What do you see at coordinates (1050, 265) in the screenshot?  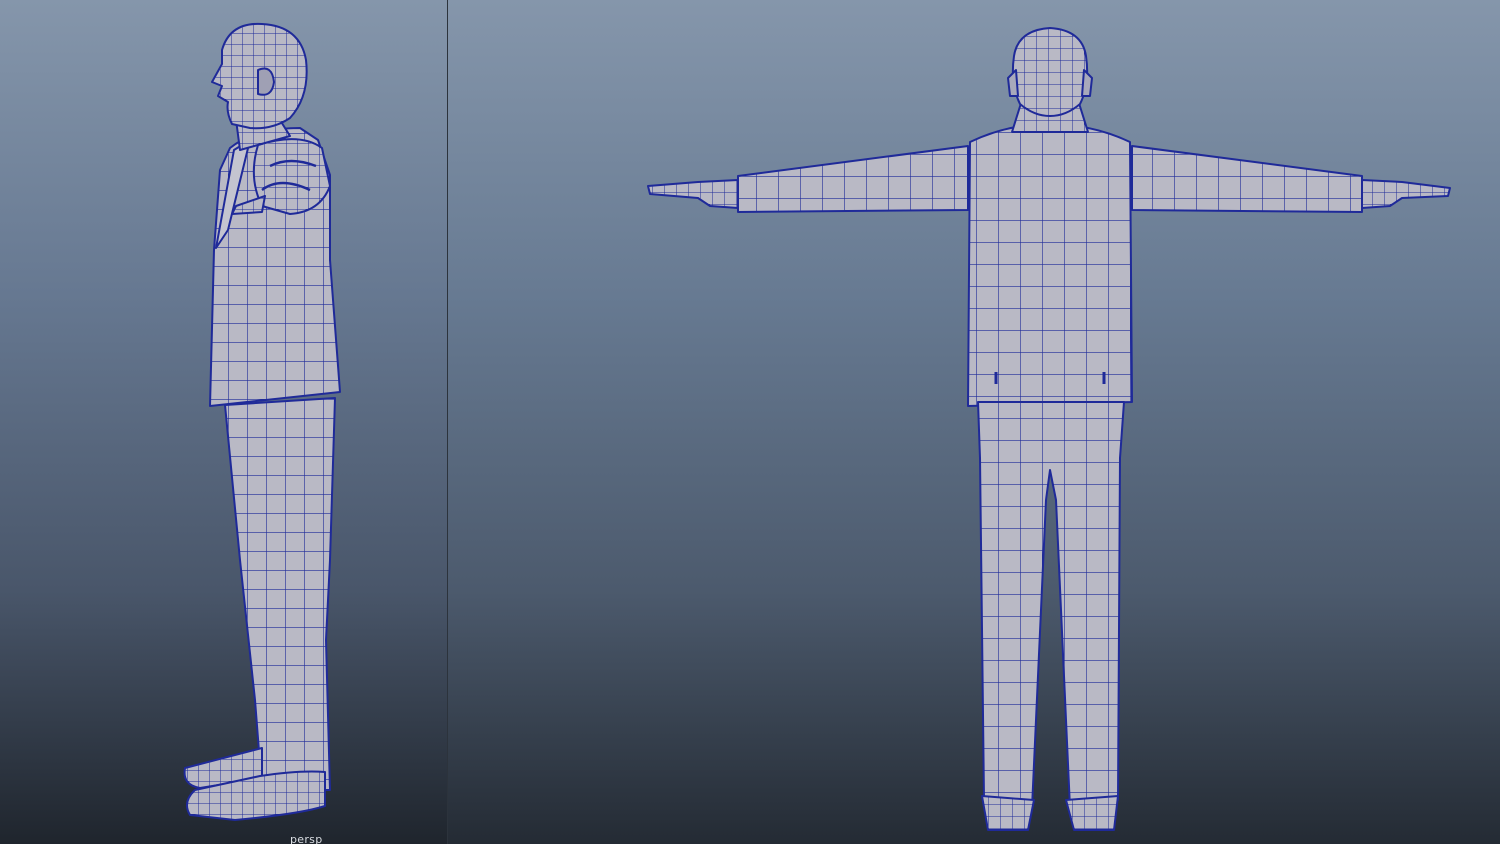 I see `jacket-torso` at bounding box center [1050, 265].